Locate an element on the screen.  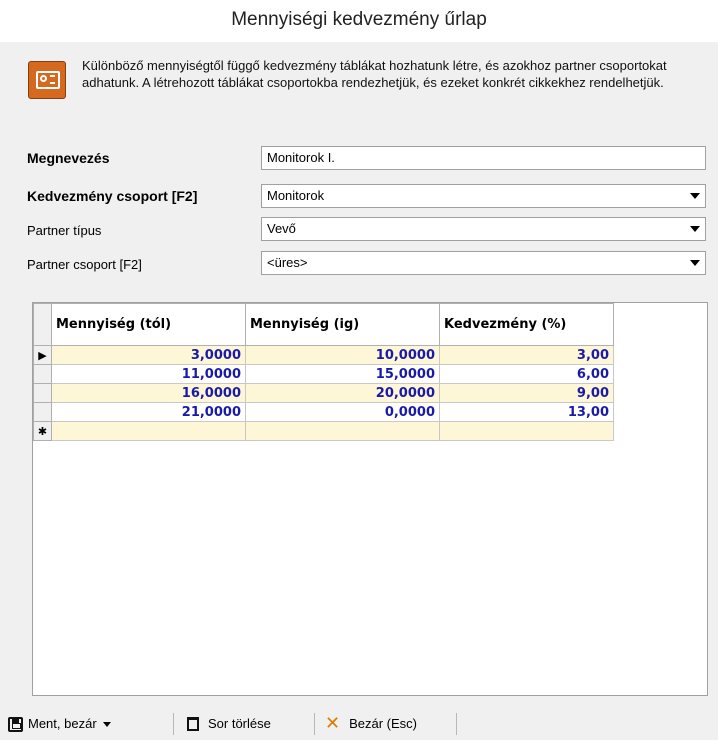
cell-to: 0,0000 is located at coordinates (342, 412).